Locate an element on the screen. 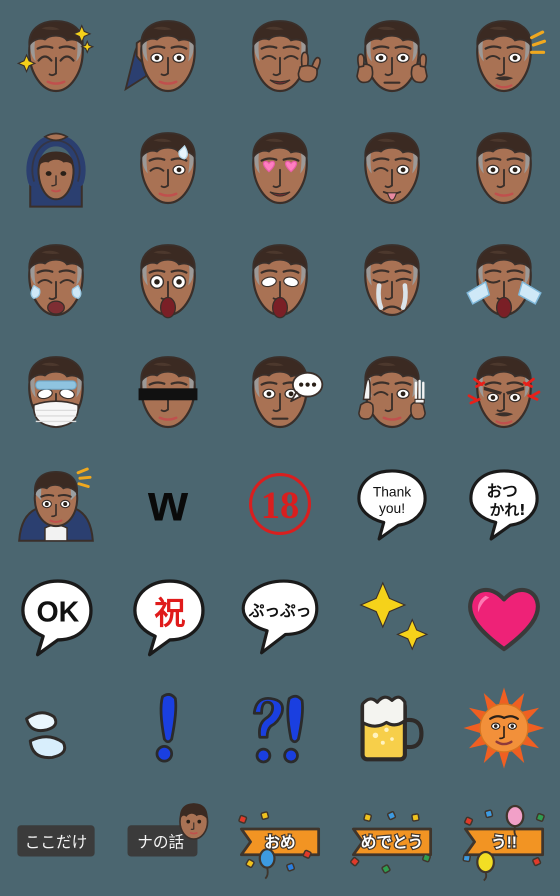  banner-omedetou-part2-icon: めでとう is located at coordinates (392, 840).